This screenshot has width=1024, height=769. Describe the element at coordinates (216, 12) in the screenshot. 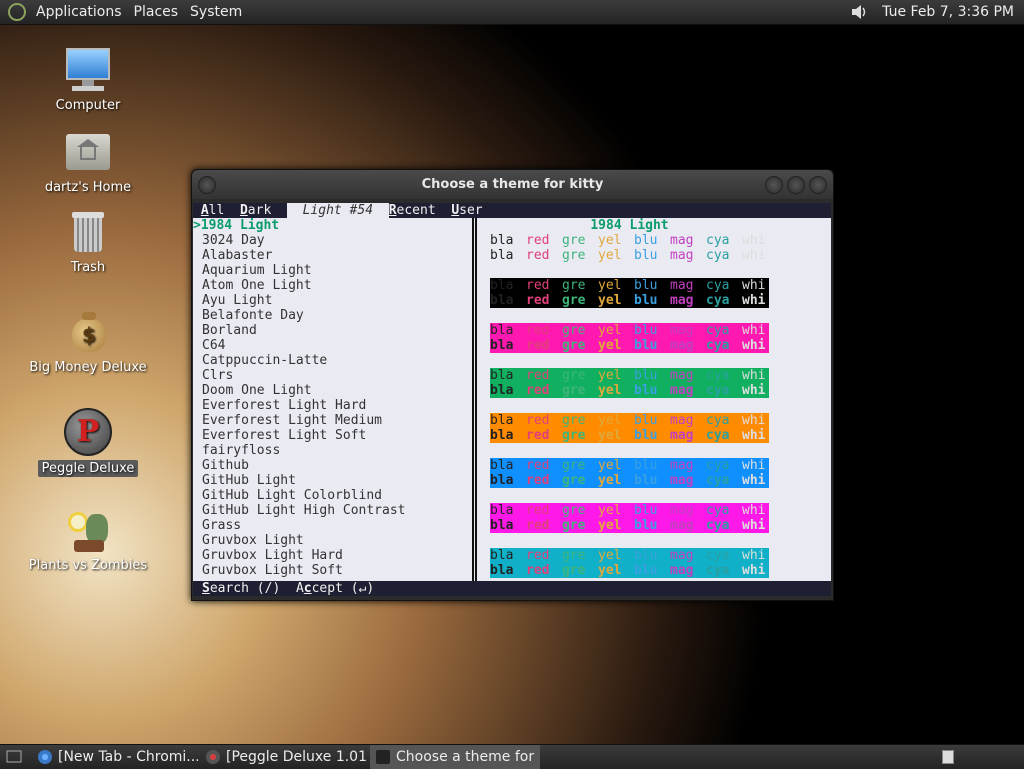

I see `menu-system: System` at that location.